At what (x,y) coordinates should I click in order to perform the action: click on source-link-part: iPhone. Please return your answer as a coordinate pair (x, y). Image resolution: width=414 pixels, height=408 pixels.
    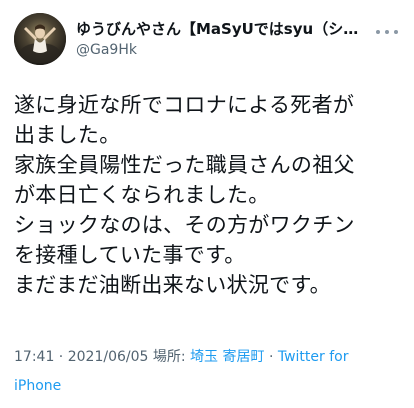
    Looking at the image, I should click on (38, 386).